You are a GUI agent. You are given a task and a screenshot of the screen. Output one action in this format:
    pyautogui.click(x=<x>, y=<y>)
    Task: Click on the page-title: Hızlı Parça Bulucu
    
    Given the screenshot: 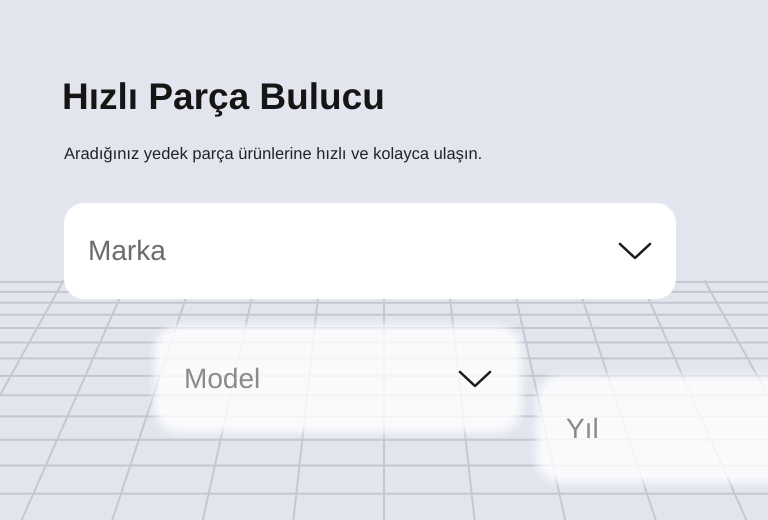 What is the action you would take?
    pyautogui.click(x=224, y=97)
    